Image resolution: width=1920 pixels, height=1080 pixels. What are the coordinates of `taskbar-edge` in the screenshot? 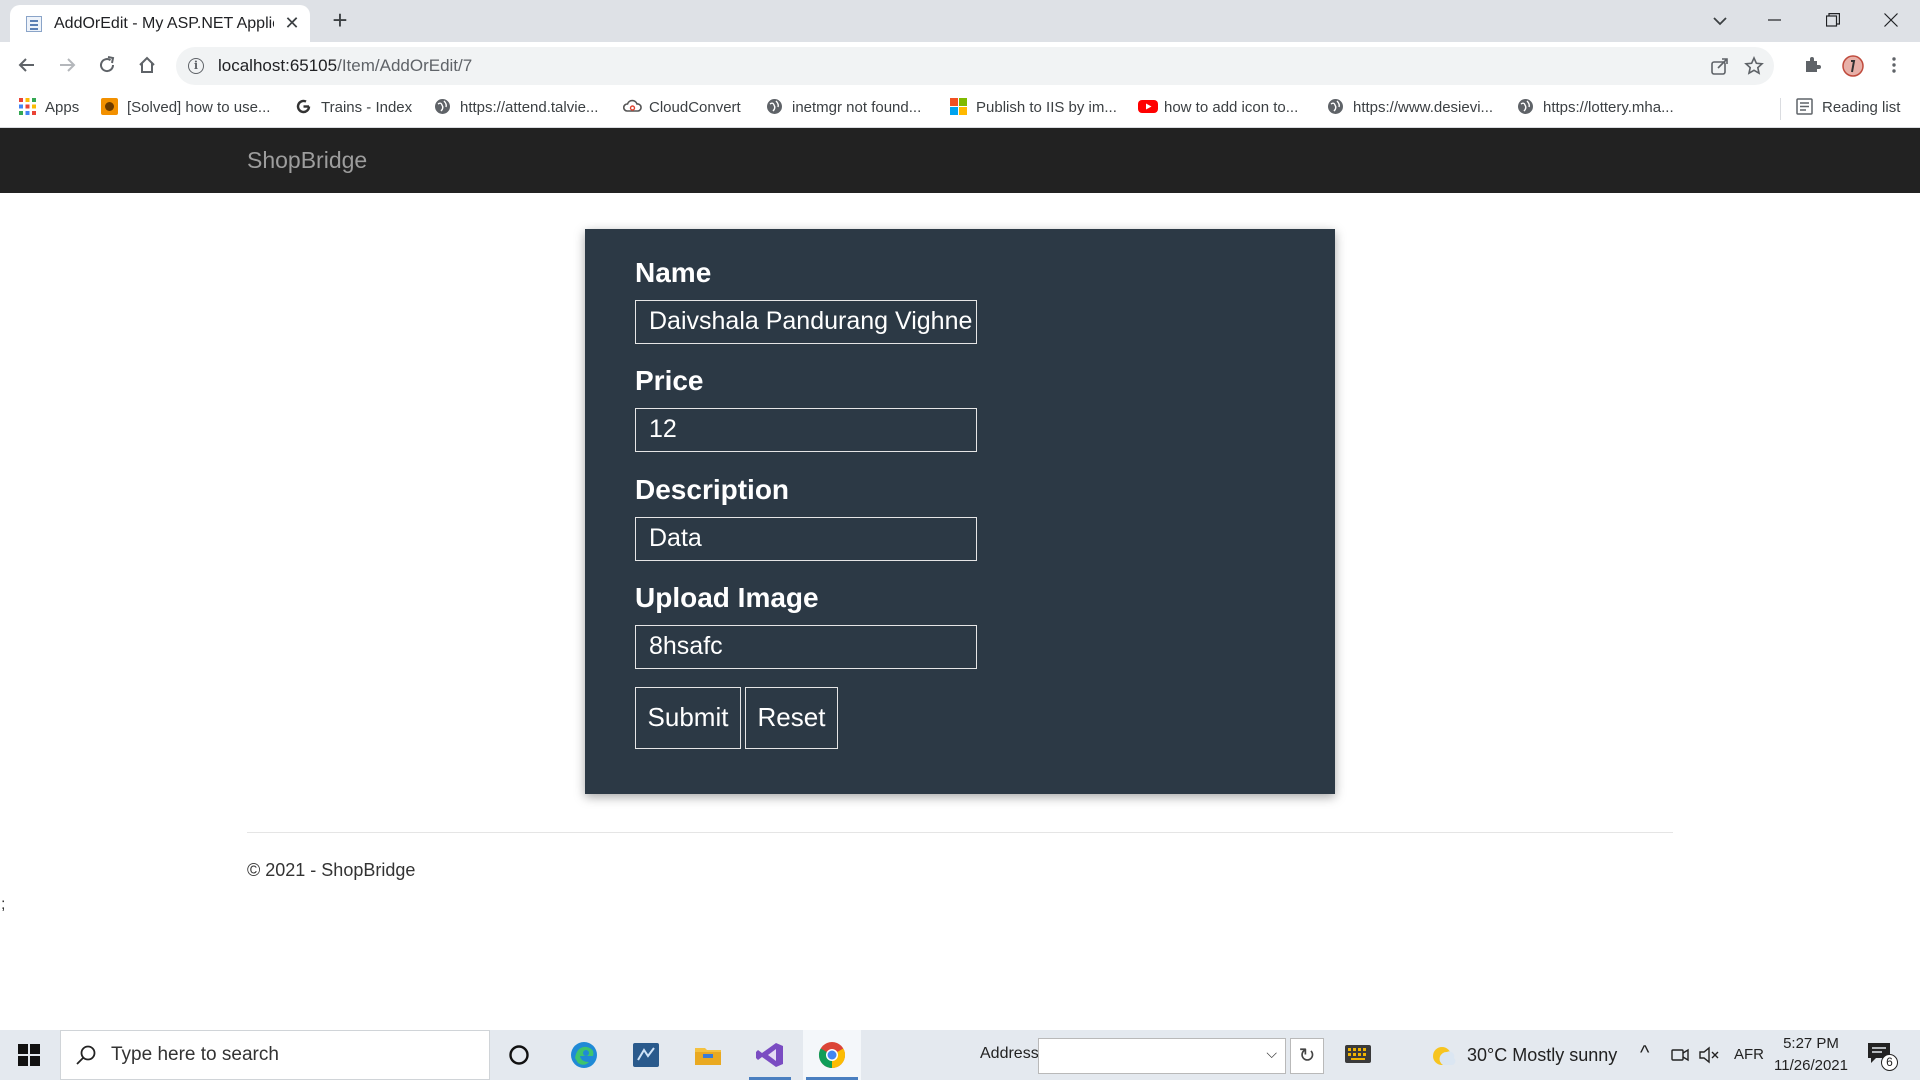 It's located at (584, 1055).